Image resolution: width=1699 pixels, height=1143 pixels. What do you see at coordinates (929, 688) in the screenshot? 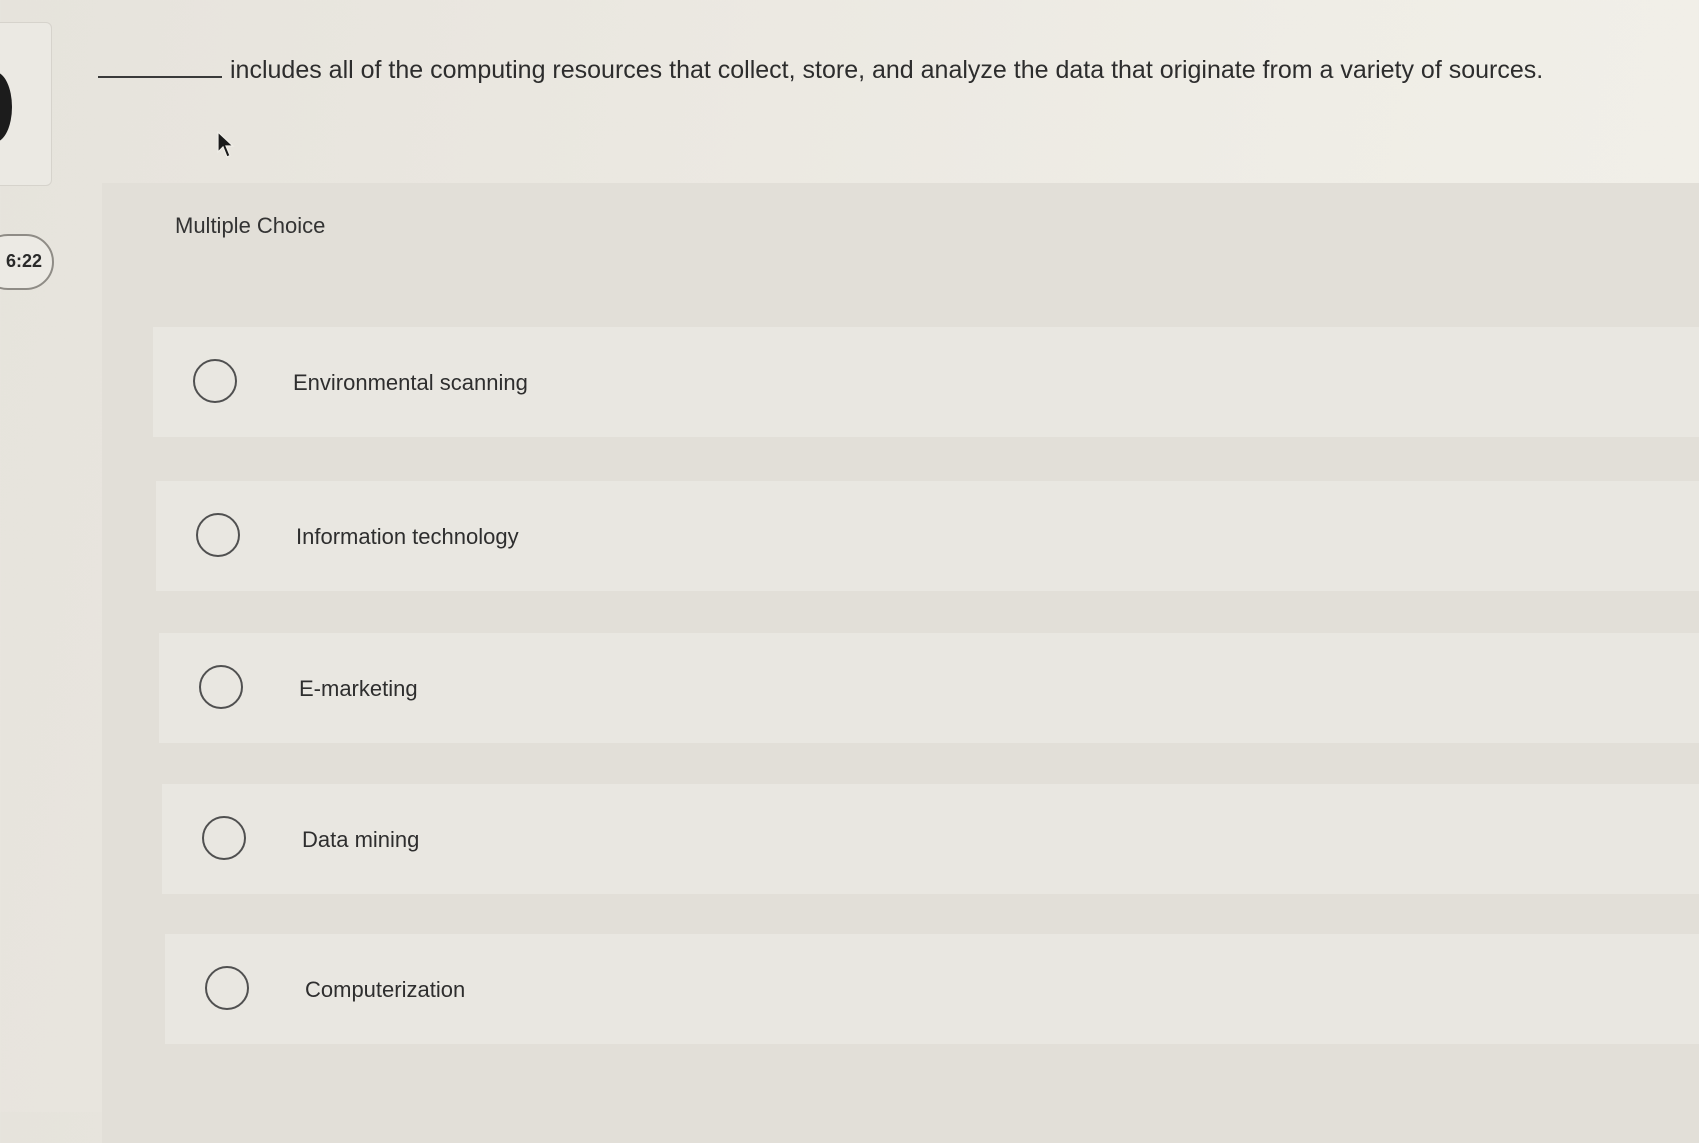
I see `option-e-marketing: E-marketing` at bounding box center [929, 688].